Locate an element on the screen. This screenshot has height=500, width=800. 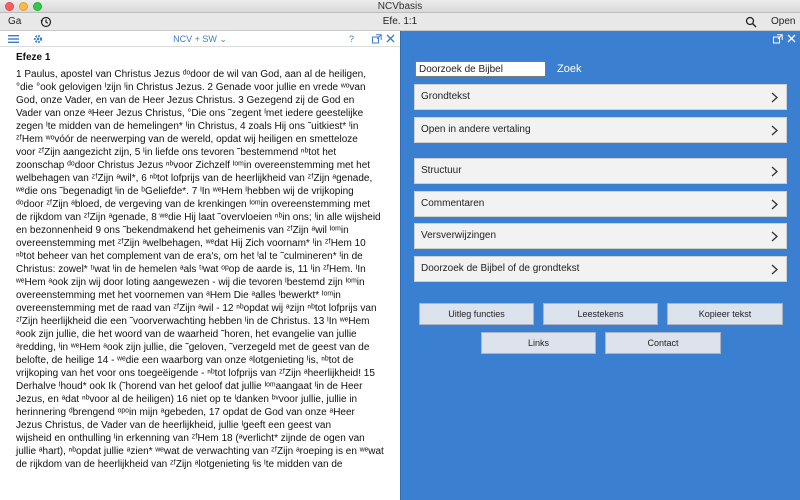
kopieer-tekst-button: Kopieer tekst is located at coordinates (725, 314).